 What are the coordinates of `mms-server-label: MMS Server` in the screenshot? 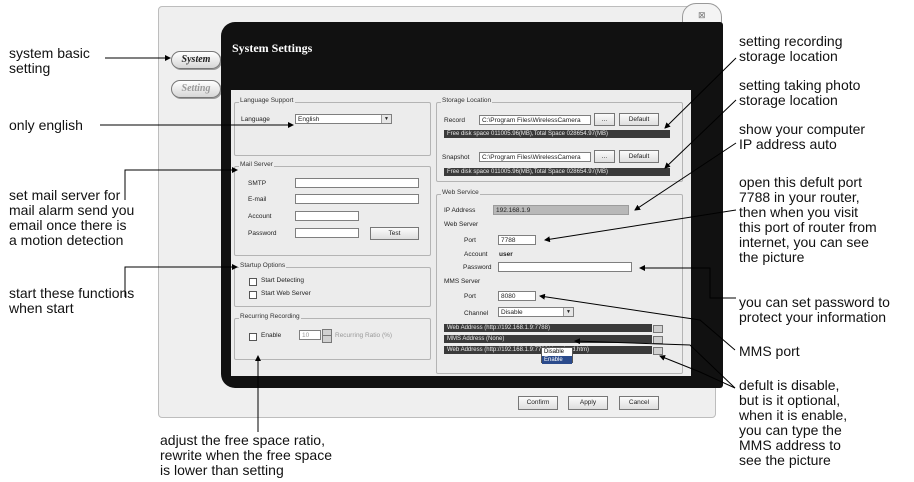 It's located at (462, 281).